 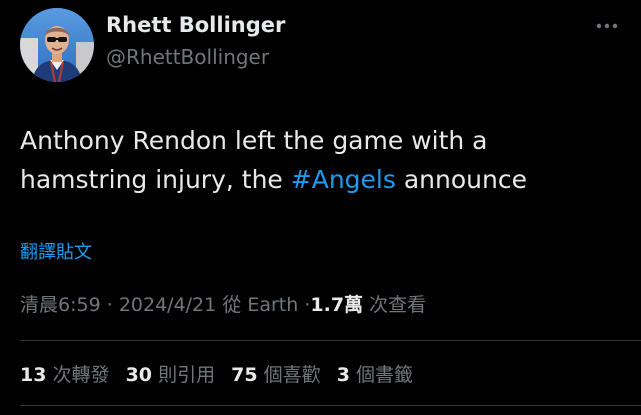 I want to click on author-display-name: Rhett Bollinger, so click(x=195, y=25).